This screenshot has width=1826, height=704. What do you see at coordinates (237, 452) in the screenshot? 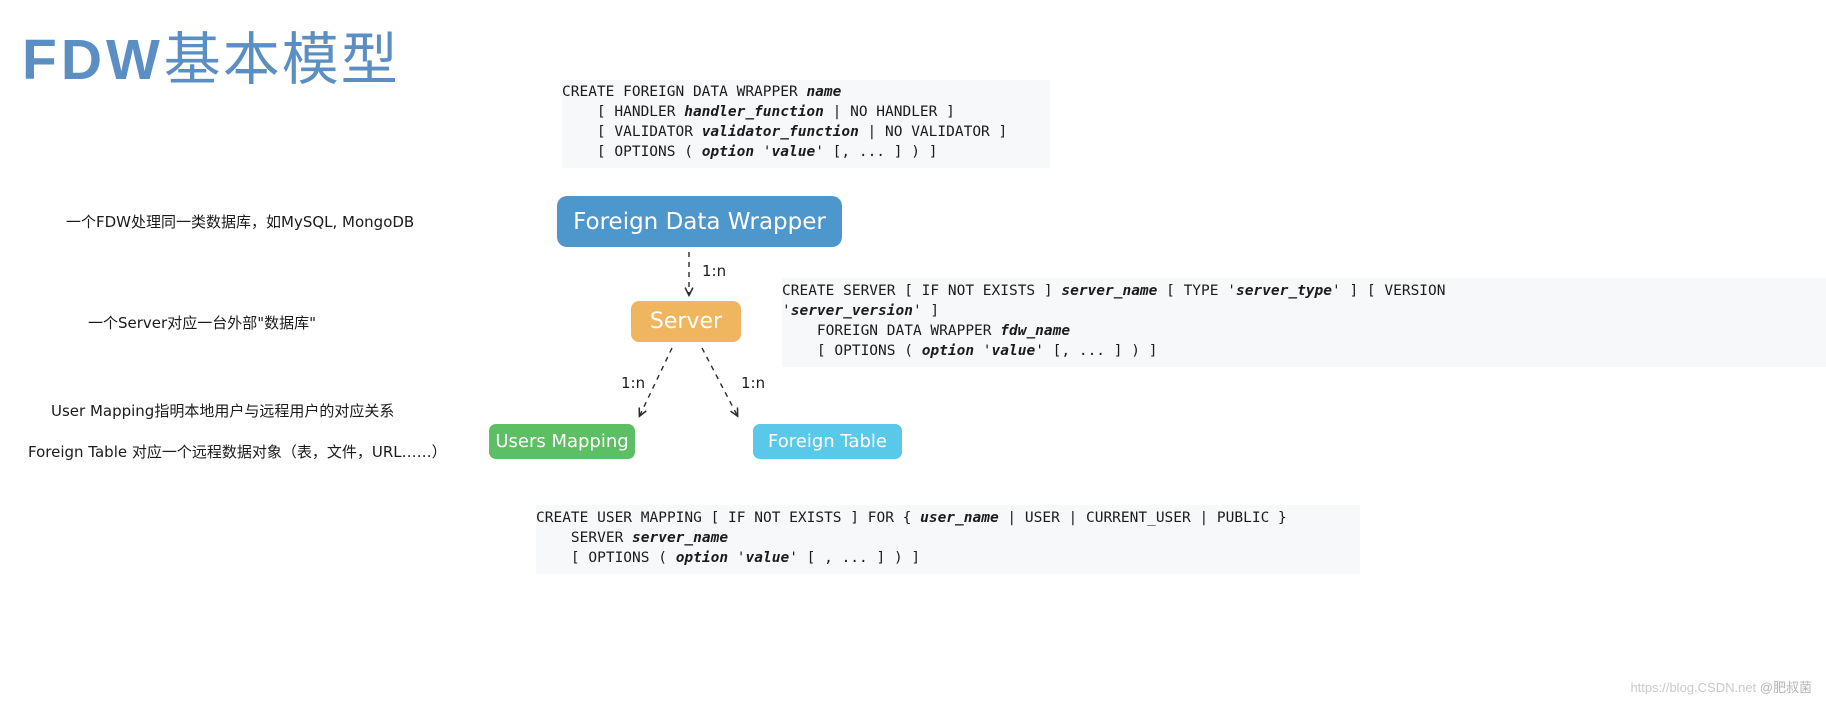
I see `note-foreign-table: Foreign Table 对应一个远程数据对象（表，文件，URL……）` at bounding box center [237, 452].